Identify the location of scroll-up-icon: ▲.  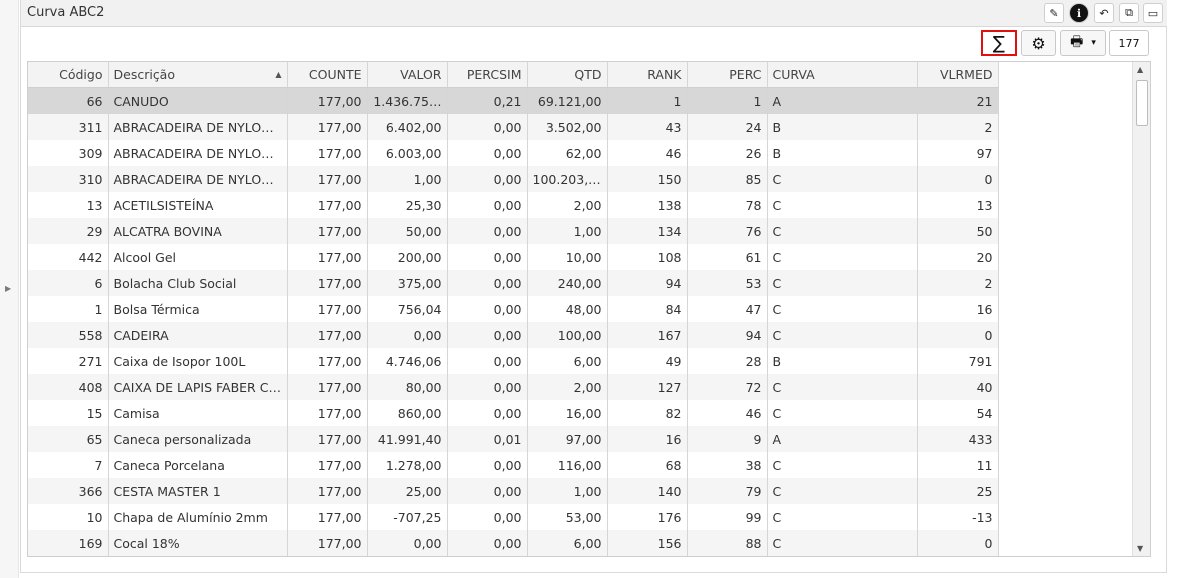
(1140, 69).